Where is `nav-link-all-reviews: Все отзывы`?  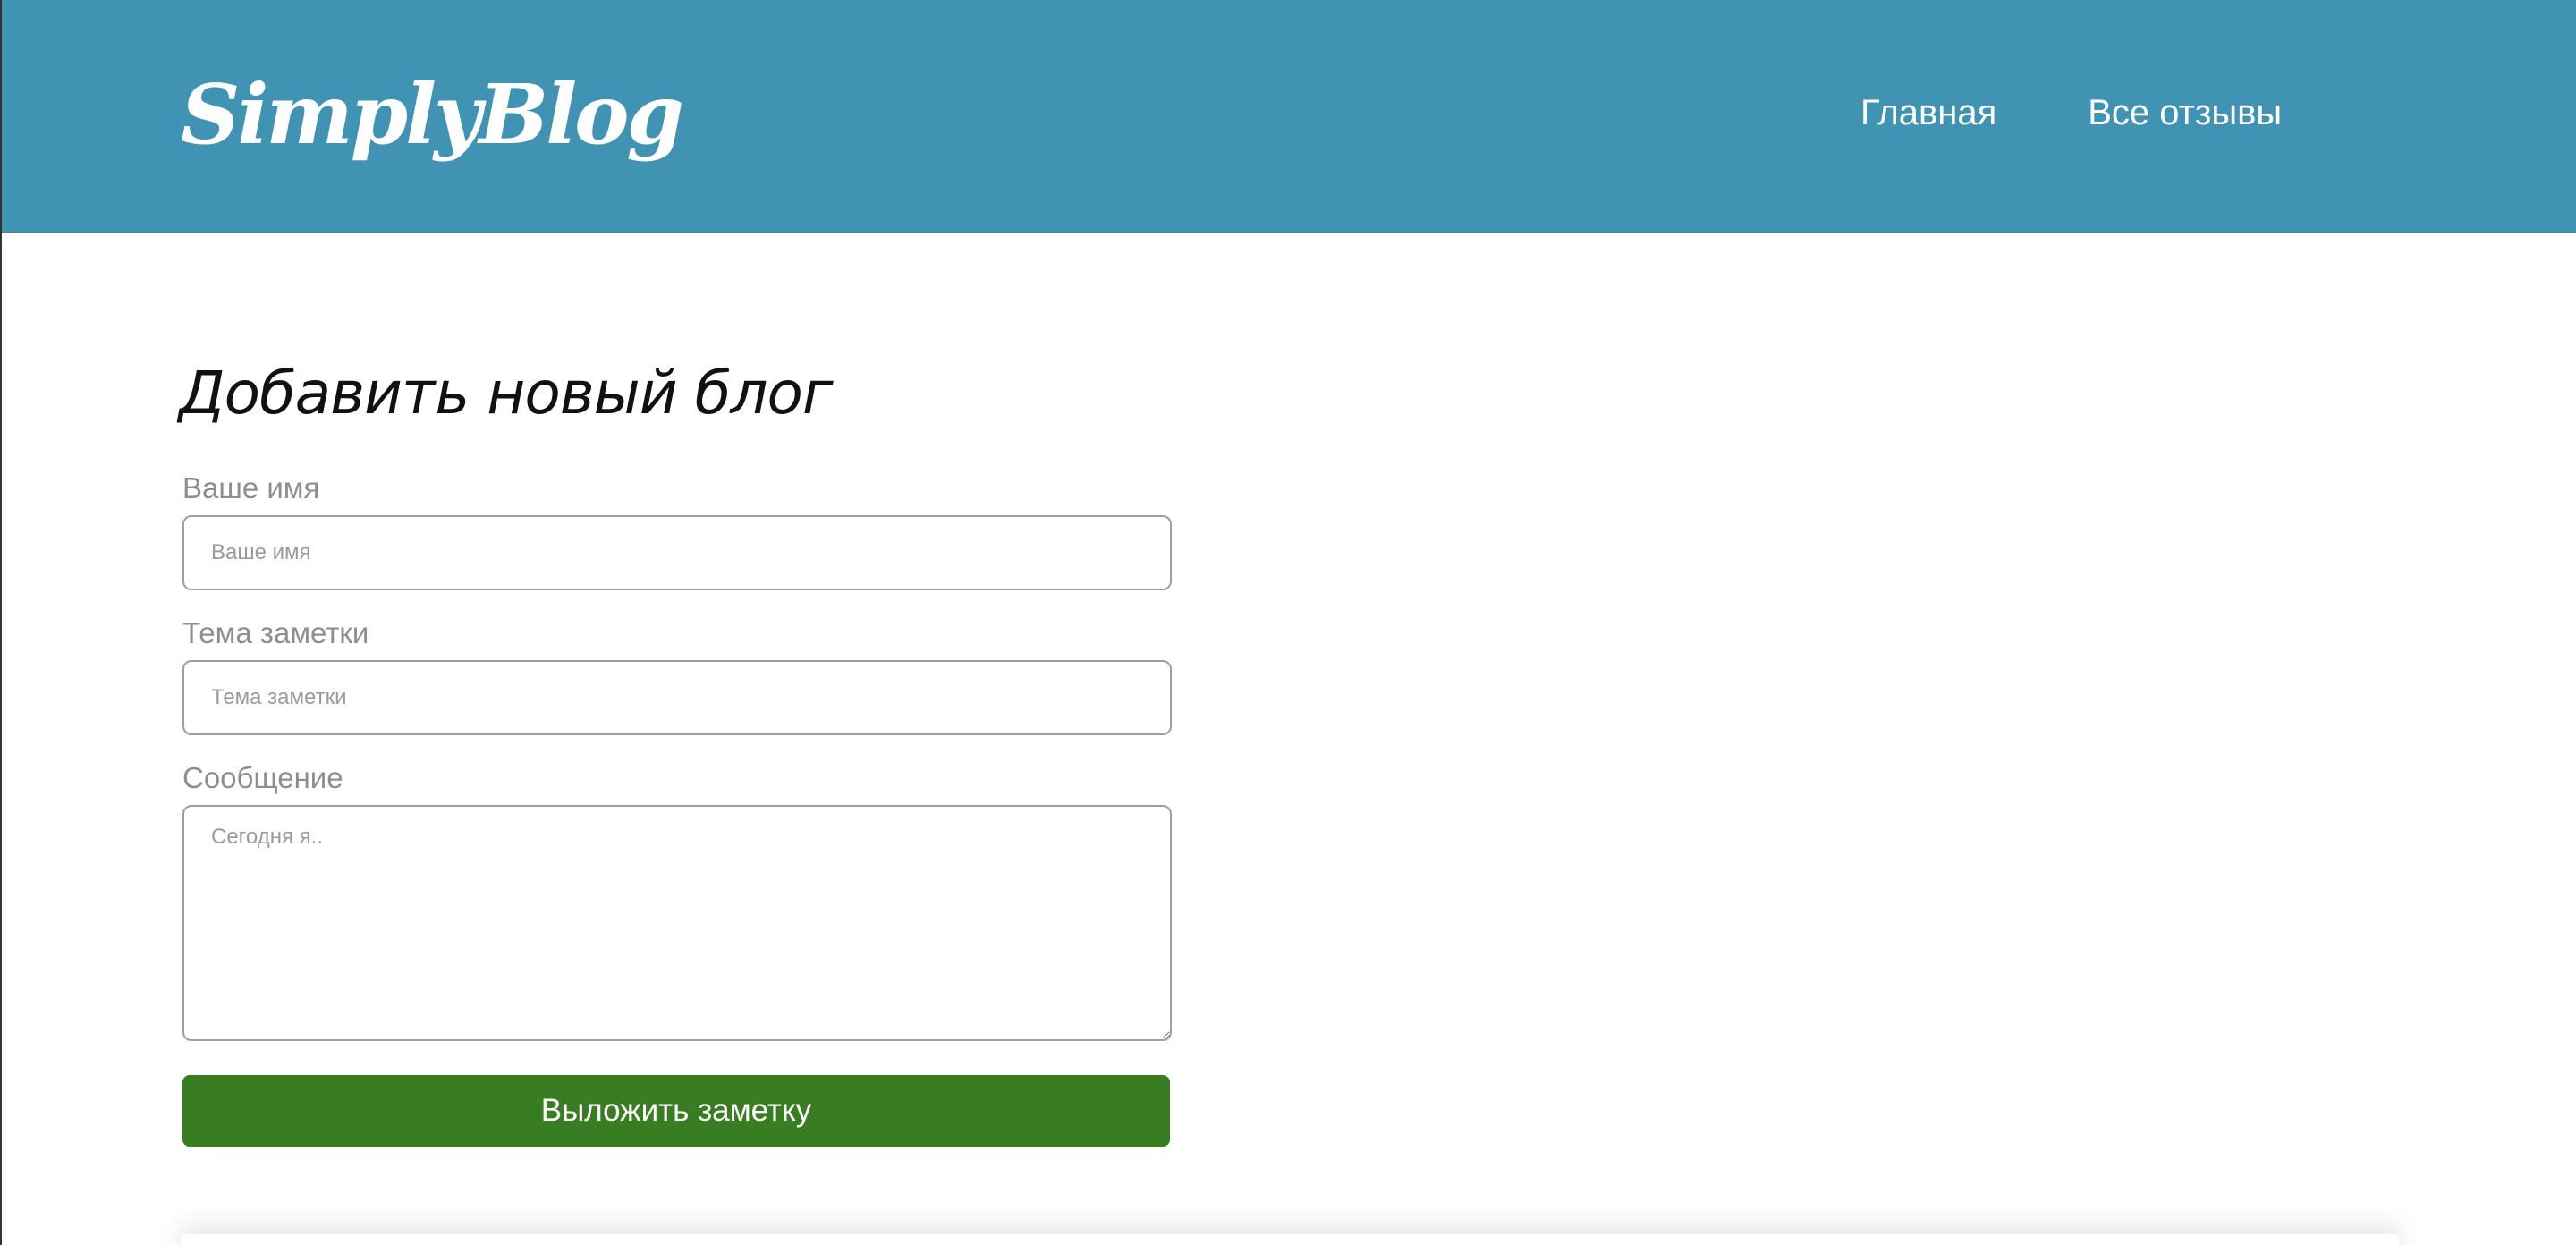 nav-link-all-reviews: Все отзывы is located at coordinates (2185, 113).